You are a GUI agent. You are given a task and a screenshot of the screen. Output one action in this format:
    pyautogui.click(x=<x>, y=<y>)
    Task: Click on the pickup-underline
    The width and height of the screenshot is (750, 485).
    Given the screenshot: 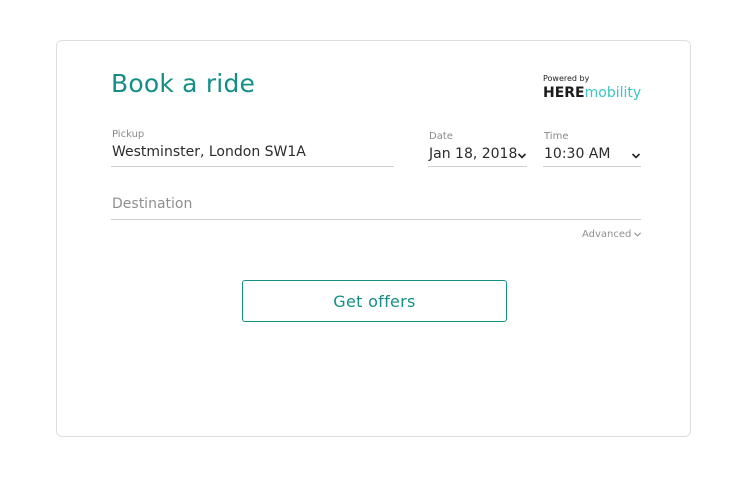 What is the action you would take?
    pyautogui.click(x=252, y=166)
    